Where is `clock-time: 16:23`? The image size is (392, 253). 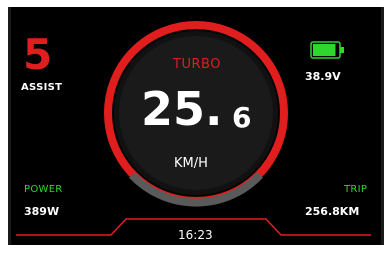
clock-time: 16:23 is located at coordinates (195, 235).